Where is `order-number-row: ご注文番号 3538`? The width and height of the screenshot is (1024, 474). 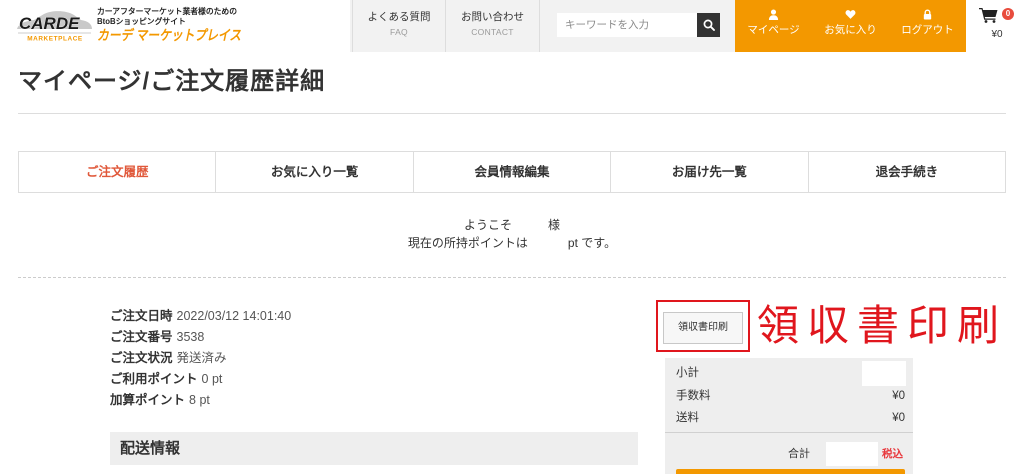 order-number-row: ご注文番号 3538 is located at coordinates (370, 337).